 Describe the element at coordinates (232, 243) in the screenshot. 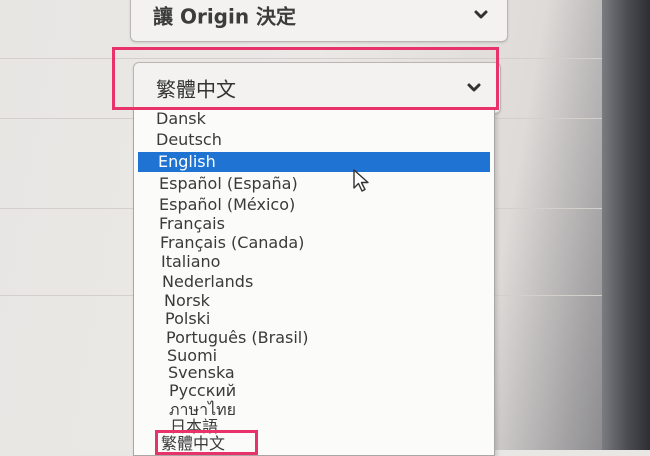

I see `language-option: Français (Canada)` at that location.